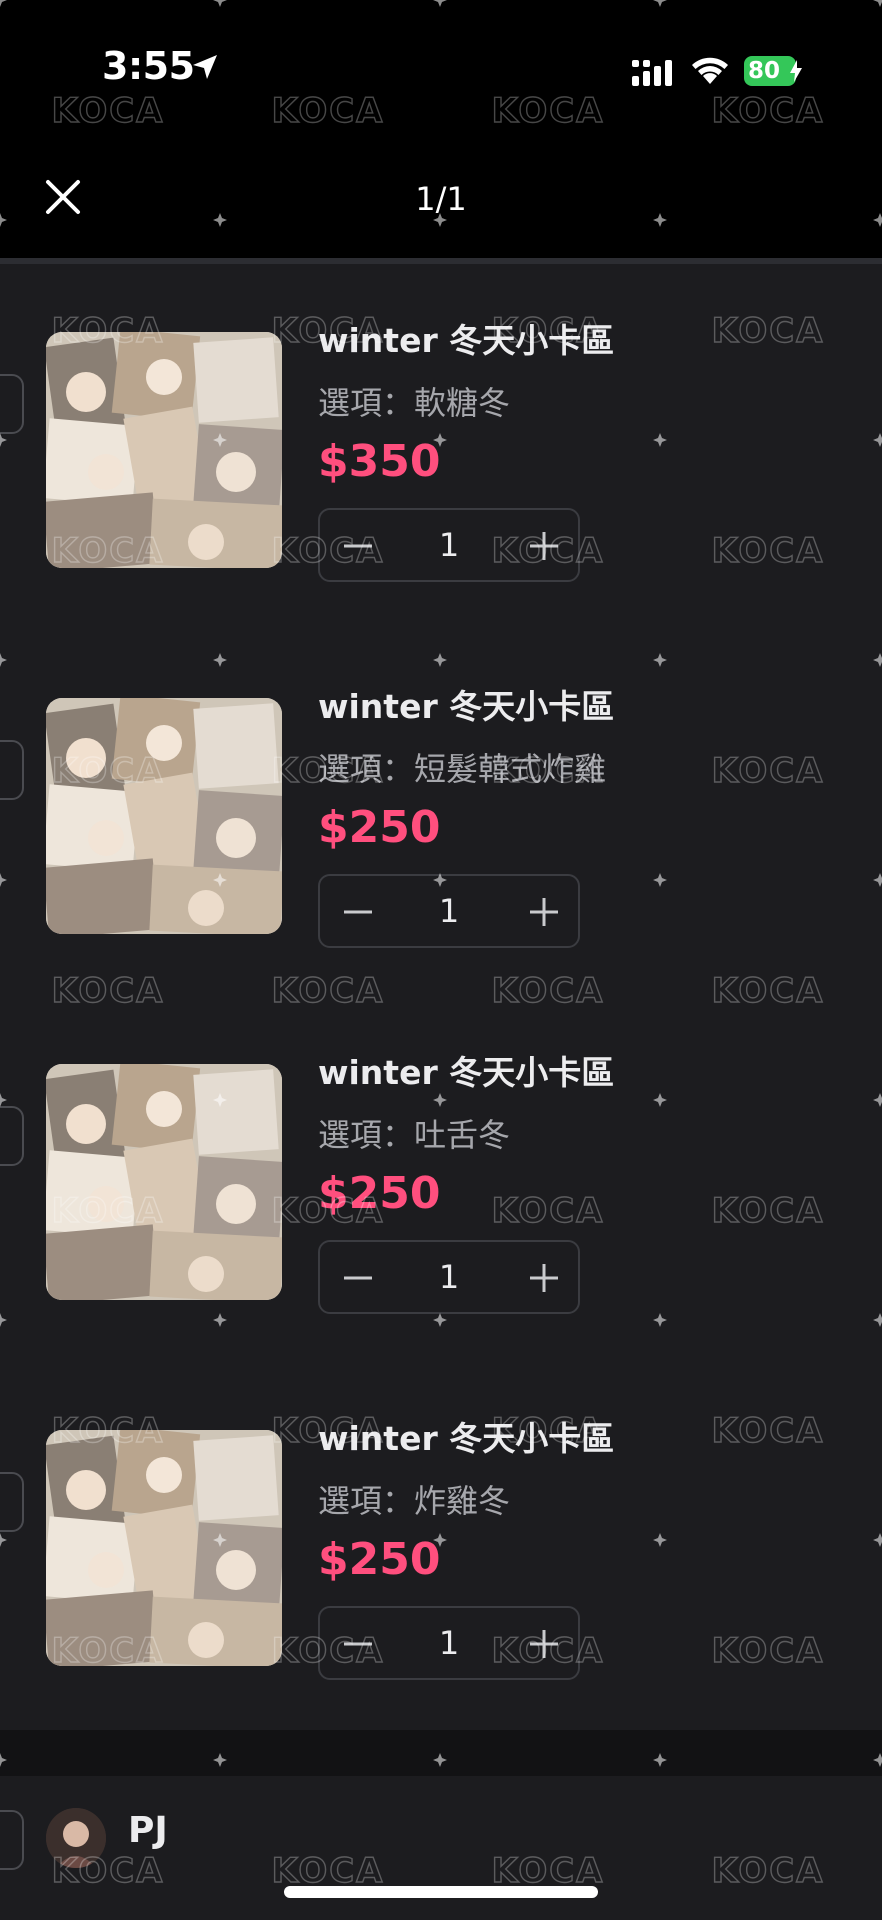  Describe the element at coordinates (205, 69) in the screenshot. I see `location-arrow-icon` at that location.